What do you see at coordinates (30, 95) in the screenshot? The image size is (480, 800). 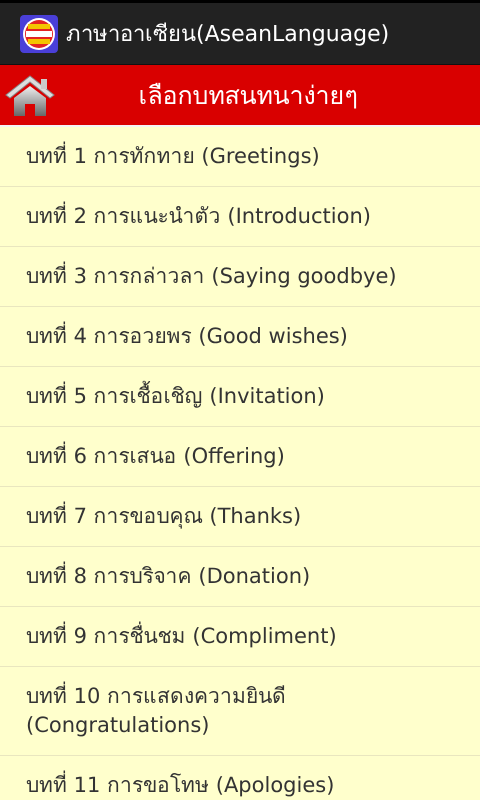 I see `home-icon` at bounding box center [30, 95].